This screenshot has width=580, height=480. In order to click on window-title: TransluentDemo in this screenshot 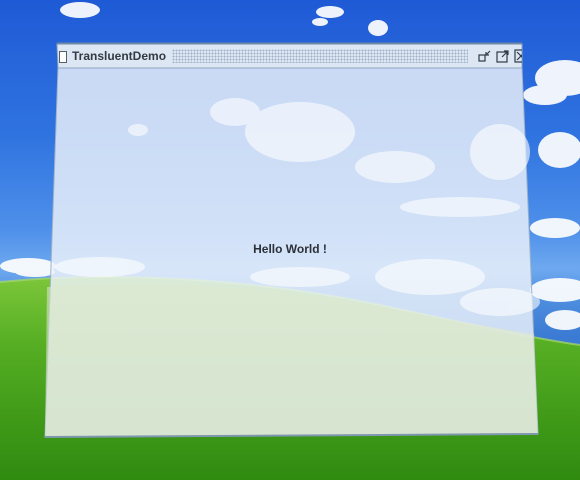, I will do `click(119, 56)`.